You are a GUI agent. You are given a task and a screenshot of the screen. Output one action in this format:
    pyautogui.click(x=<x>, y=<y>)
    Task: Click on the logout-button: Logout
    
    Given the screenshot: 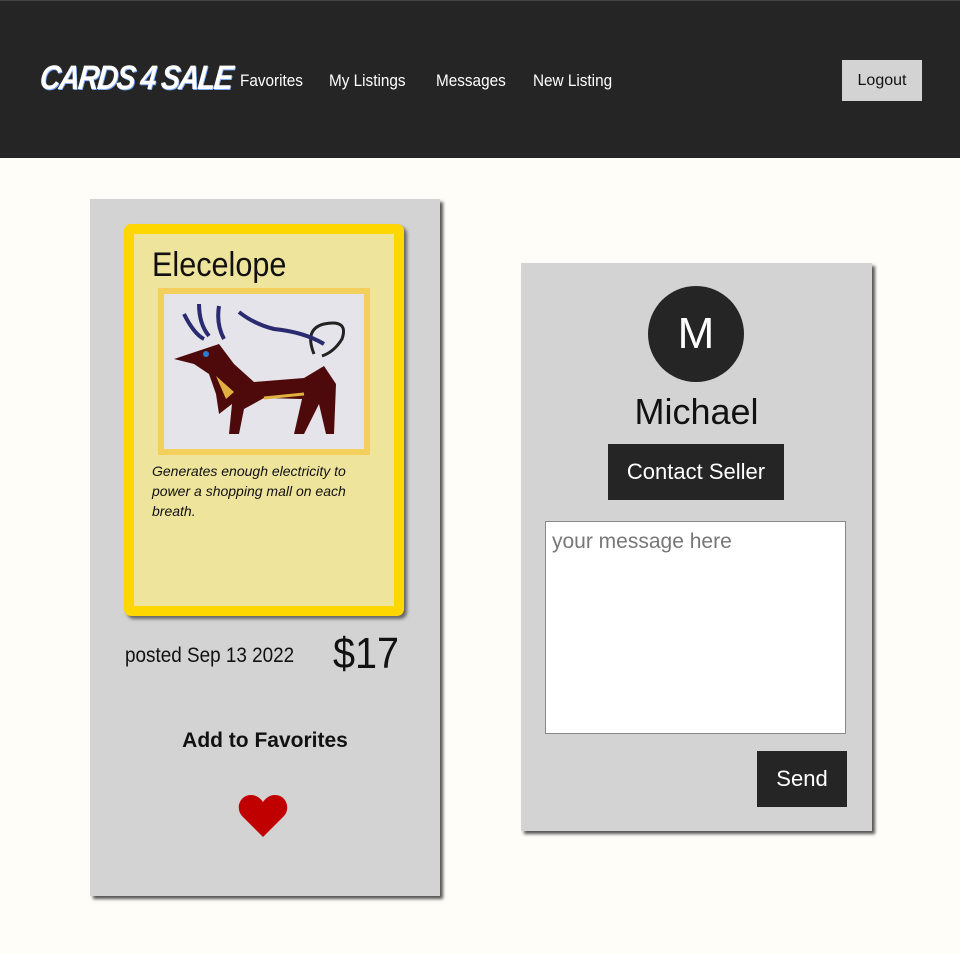 What is the action you would take?
    pyautogui.click(x=882, y=80)
    